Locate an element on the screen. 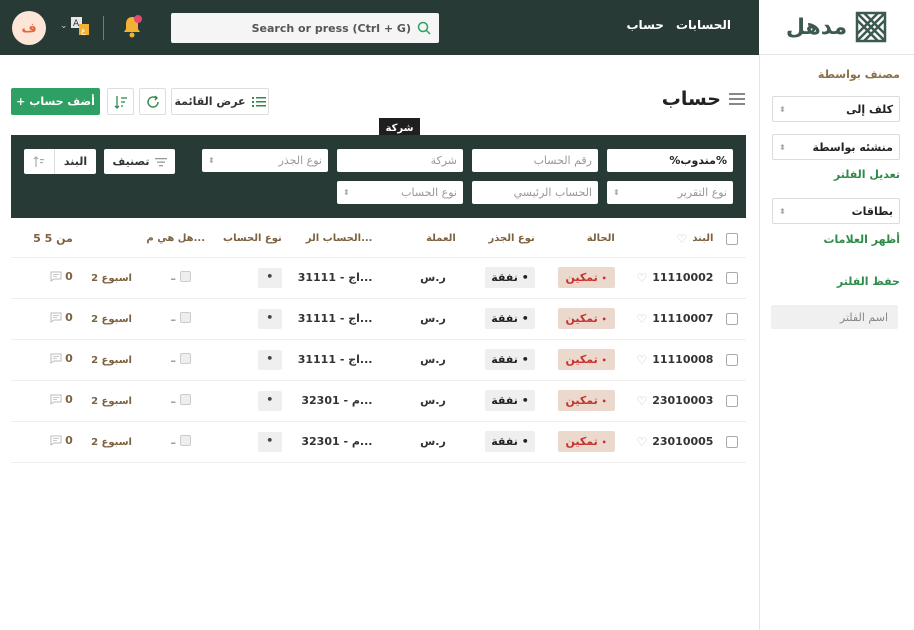  currency: ر.س is located at coordinates (433, 441).